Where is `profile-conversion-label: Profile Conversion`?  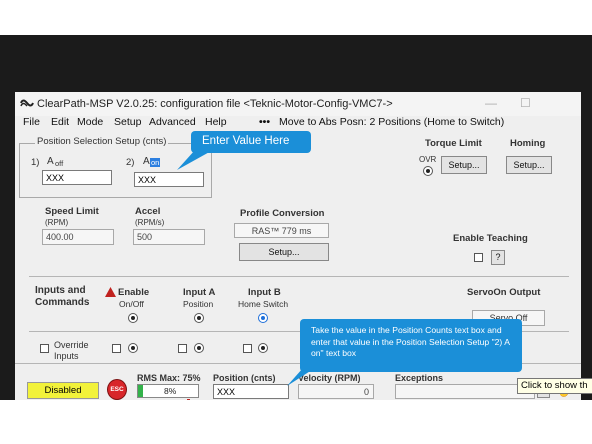 profile-conversion-label: Profile Conversion is located at coordinates (282, 213).